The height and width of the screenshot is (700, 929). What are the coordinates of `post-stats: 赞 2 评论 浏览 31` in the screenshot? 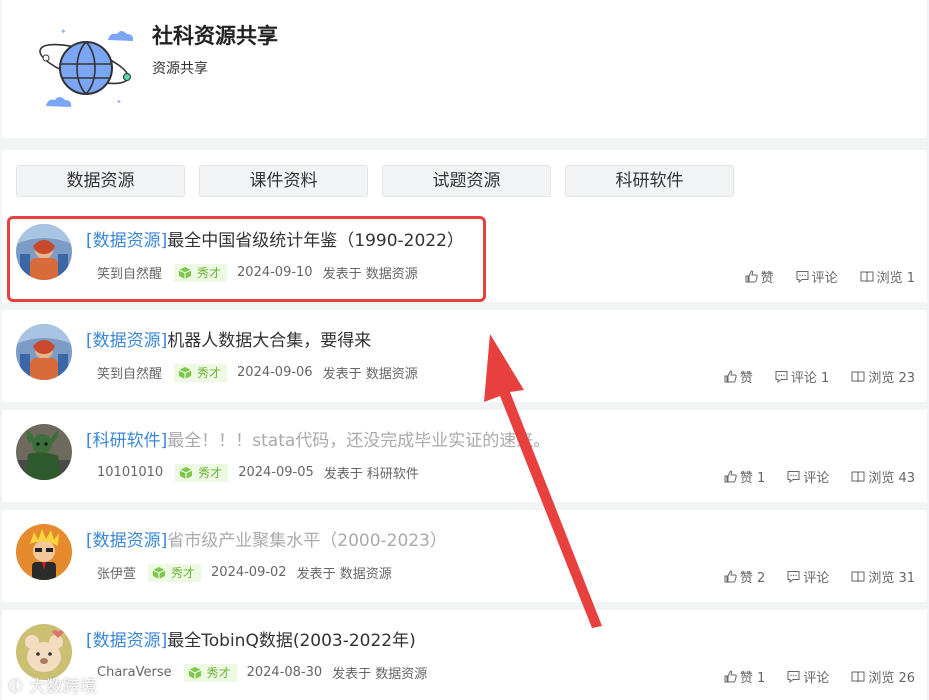 It's located at (819, 576).